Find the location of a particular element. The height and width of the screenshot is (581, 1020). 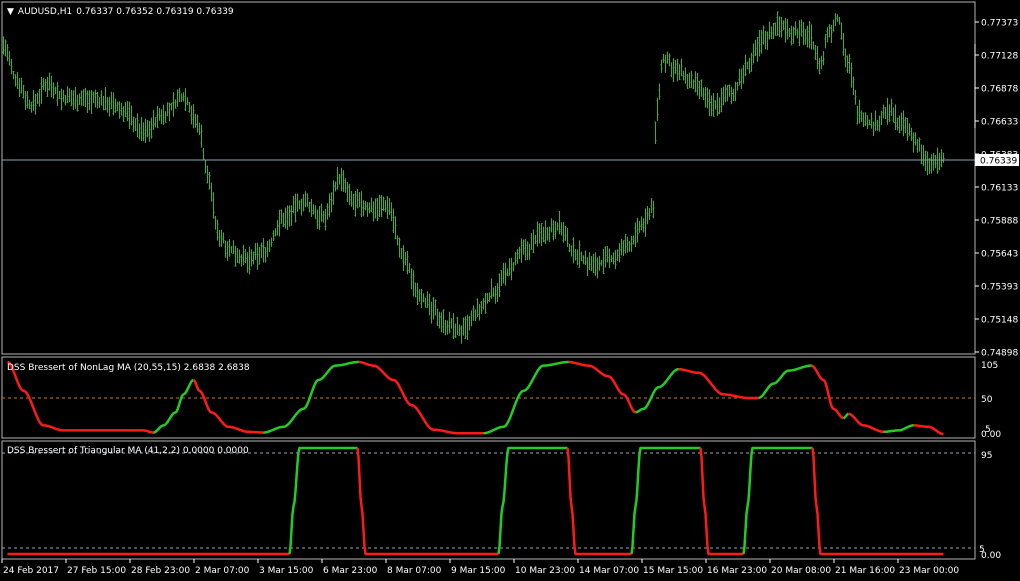

time-label: 27 Feb 15:00 is located at coordinates (96, 571).